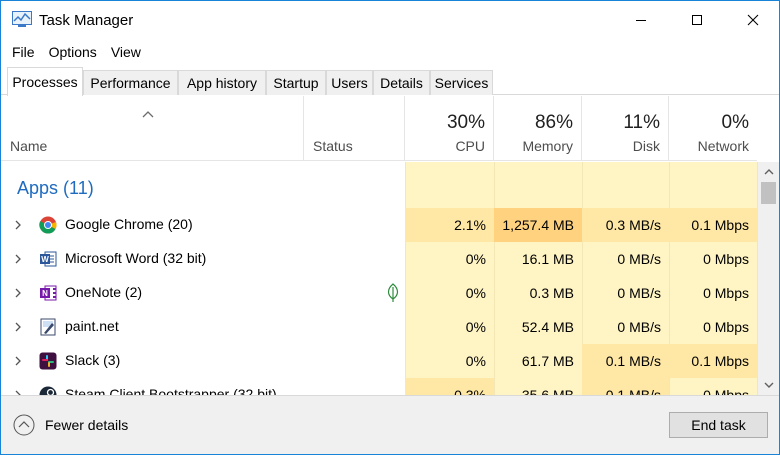  Describe the element at coordinates (93, 360) in the screenshot. I see `process-name: Slack (3)` at that location.